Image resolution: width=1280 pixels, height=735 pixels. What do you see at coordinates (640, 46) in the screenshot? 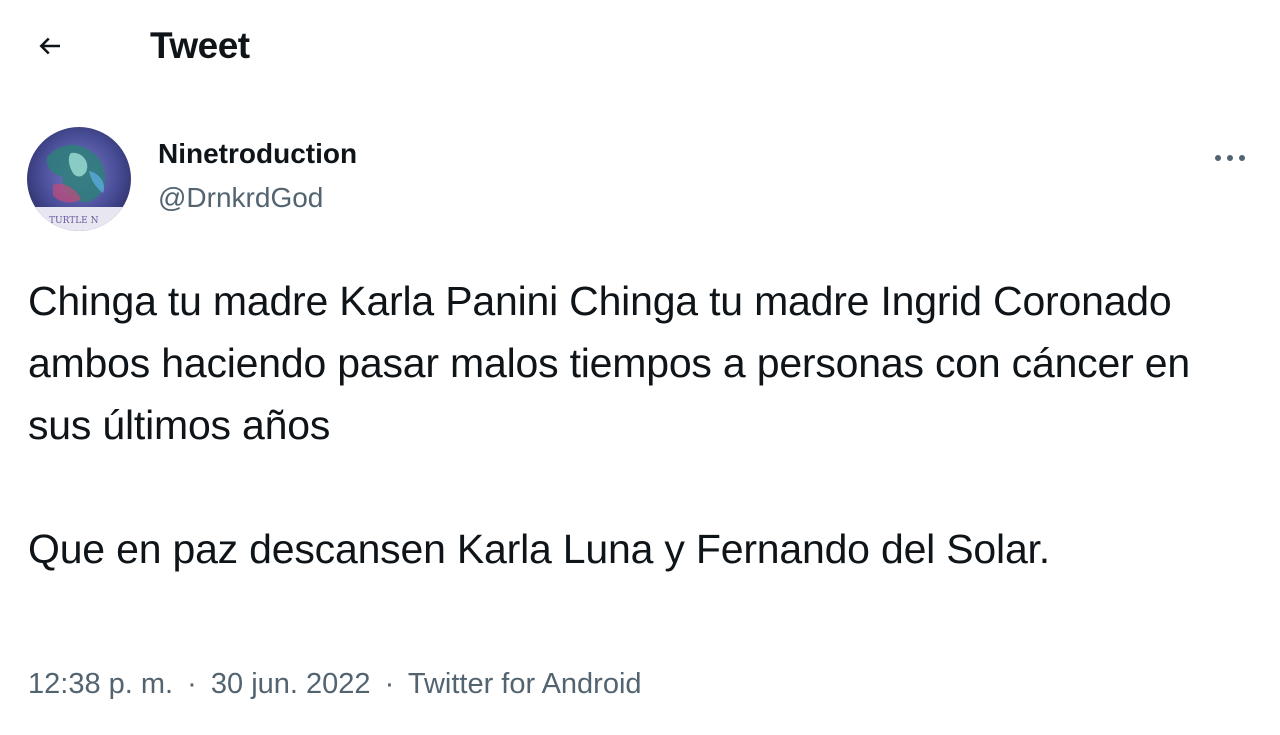
I see `header-bar: Tweet` at bounding box center [640, 46].